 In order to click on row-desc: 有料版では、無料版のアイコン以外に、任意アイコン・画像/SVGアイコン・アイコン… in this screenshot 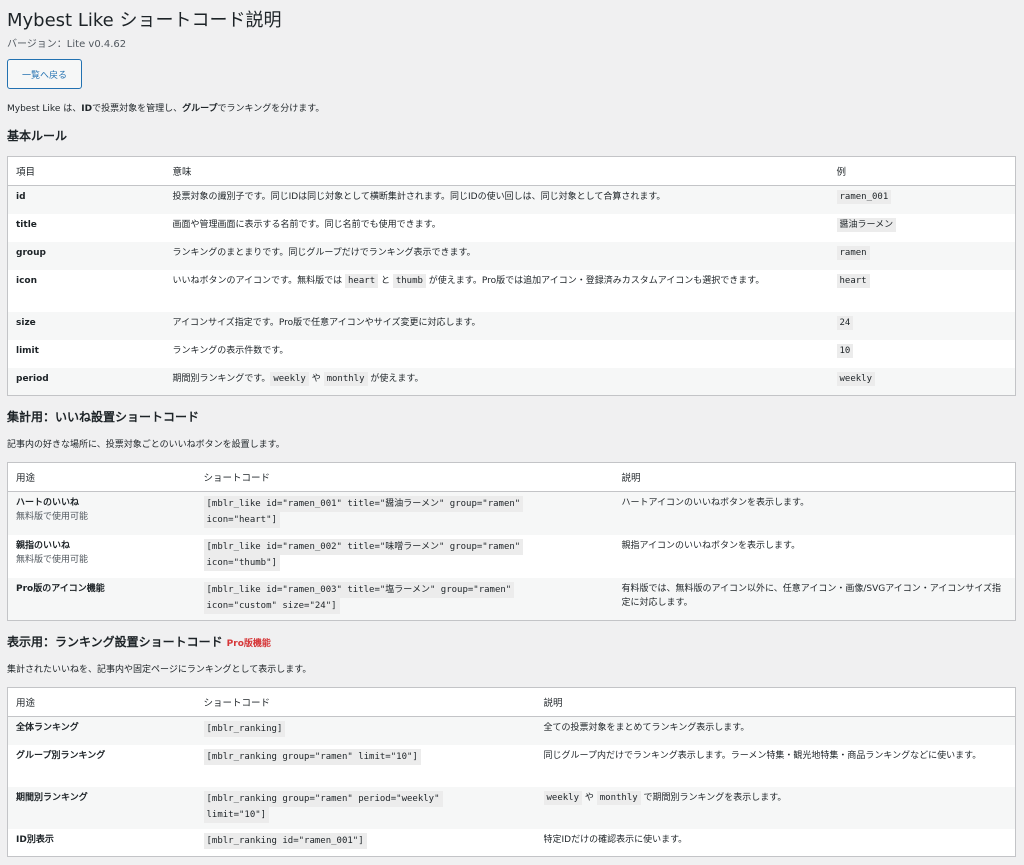, I will do `click(814, 599)`.